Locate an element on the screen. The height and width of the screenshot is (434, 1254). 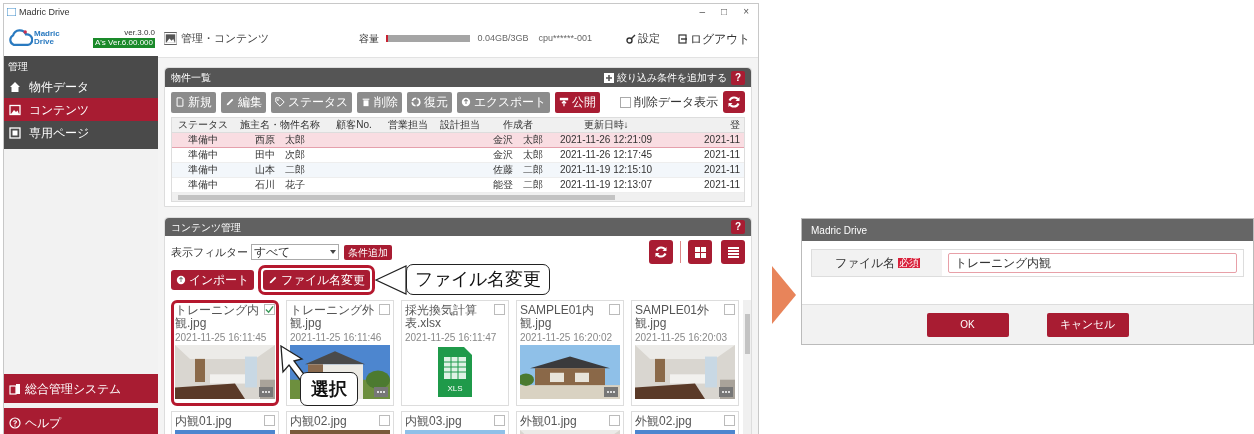
file-name: 外観01.jpg is located at coordinates (548, 421).